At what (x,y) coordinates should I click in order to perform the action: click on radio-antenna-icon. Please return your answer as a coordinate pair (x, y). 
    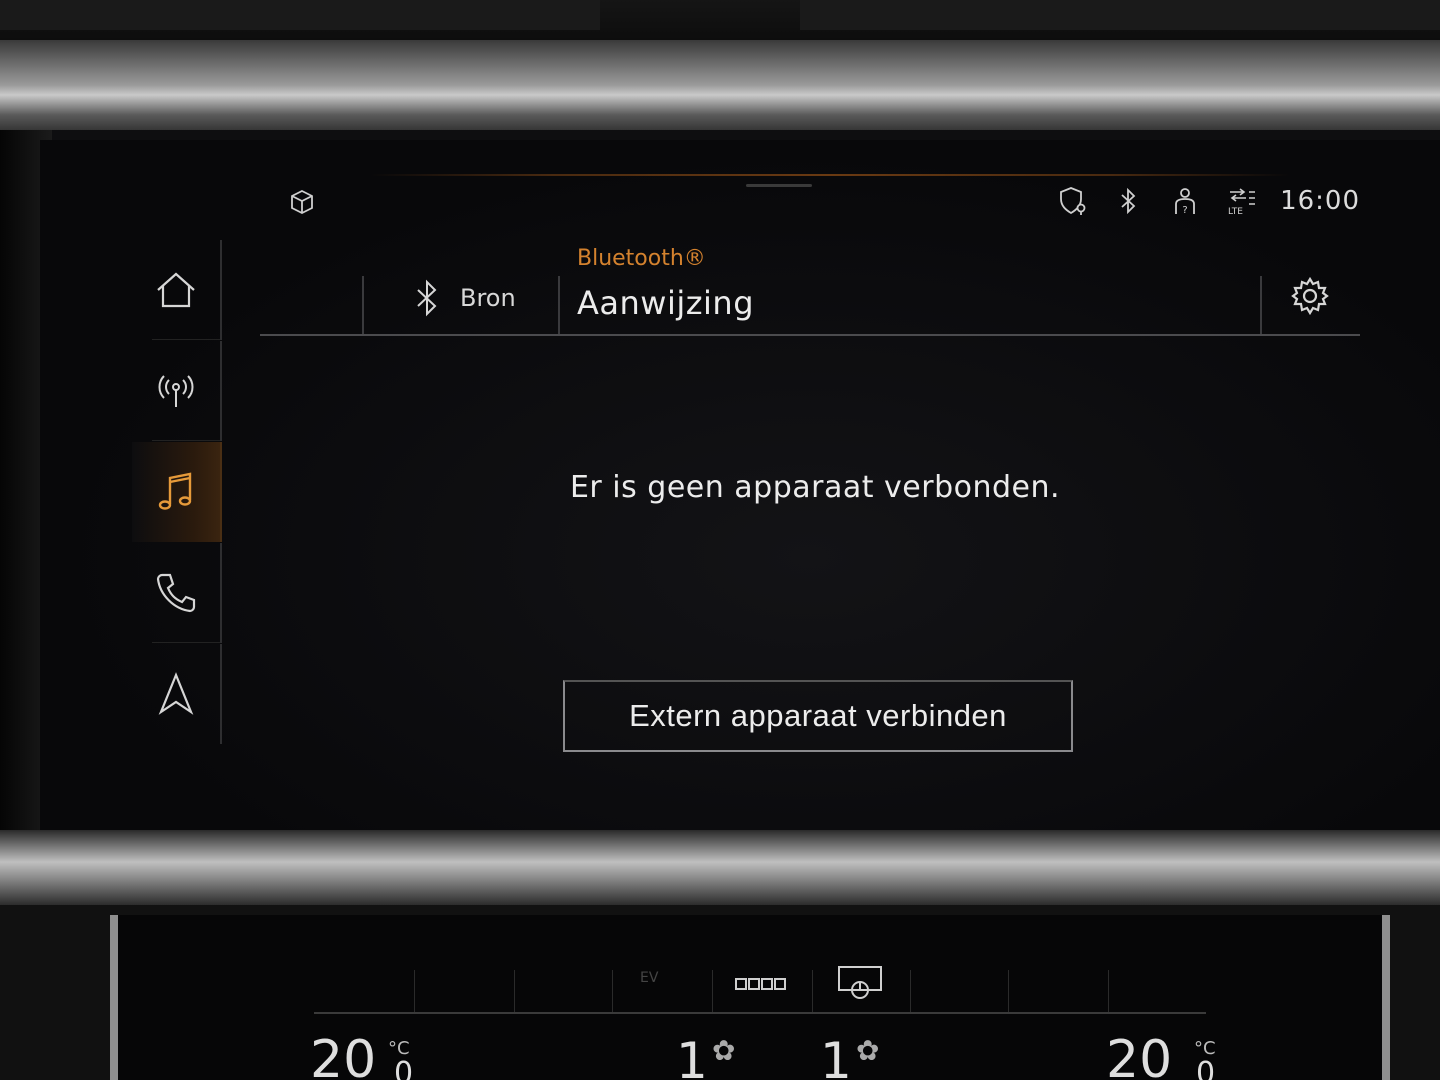
    Looking at the image, I should click on (176, 391).